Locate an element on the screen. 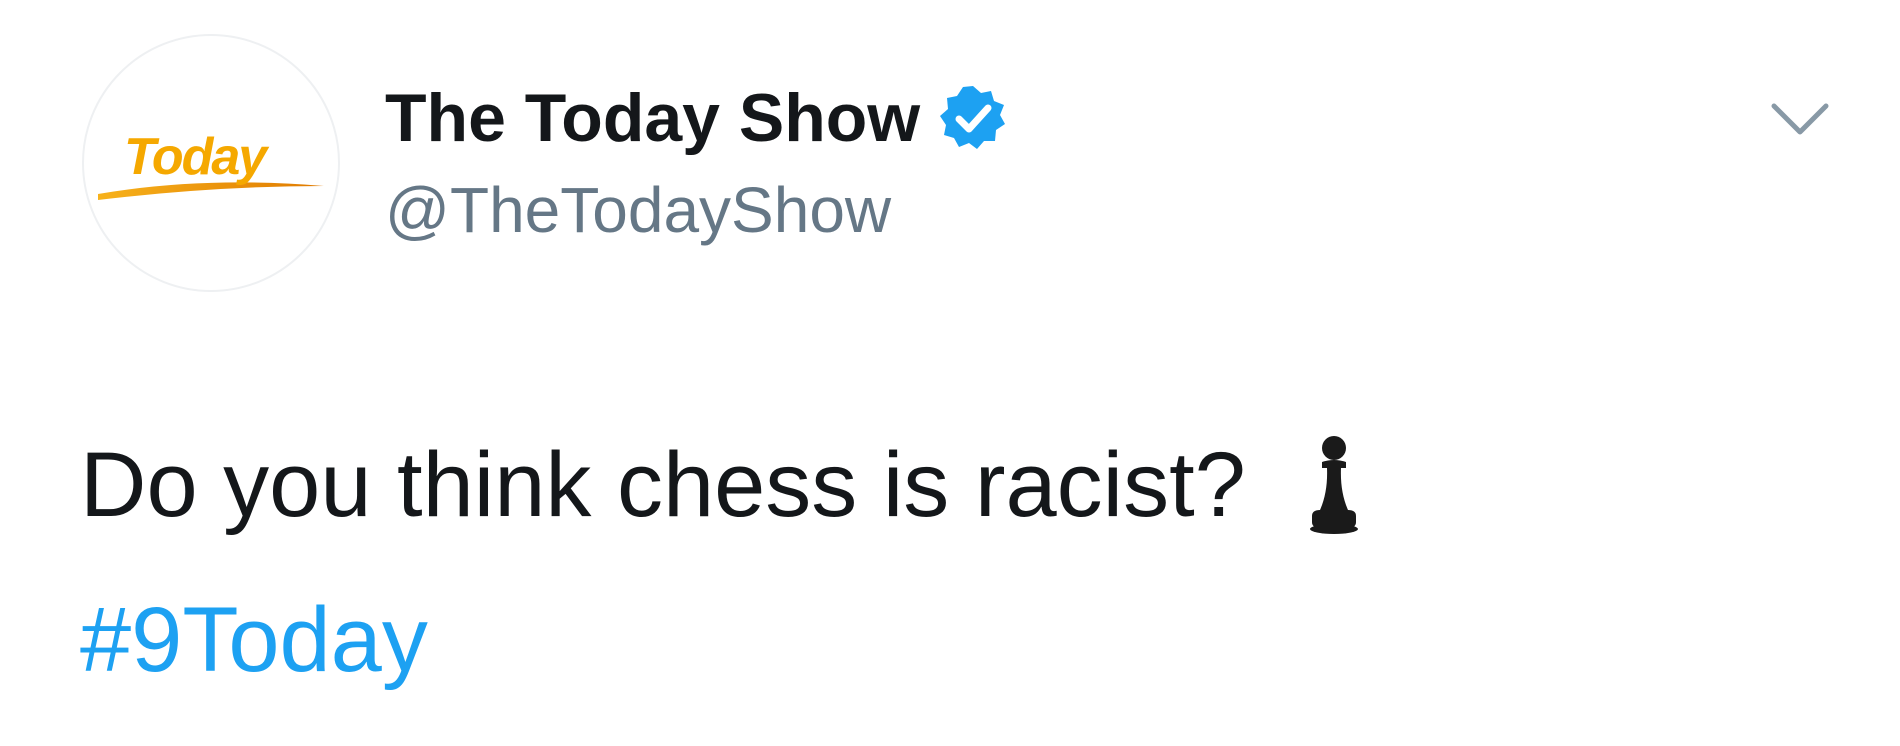 The height and width of the screenshot is (746, 1900). hashtag-link: #9Today is located at coordinates (254, 640).